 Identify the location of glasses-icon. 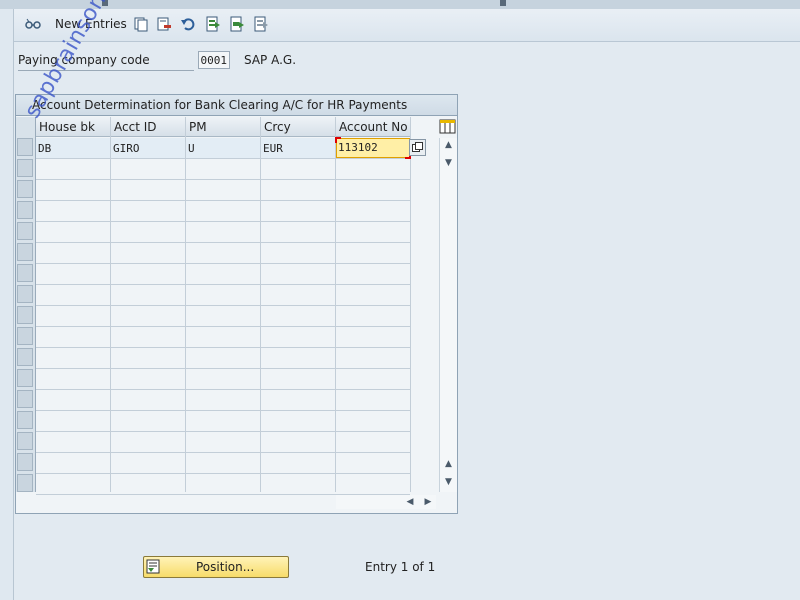
(33, 24).